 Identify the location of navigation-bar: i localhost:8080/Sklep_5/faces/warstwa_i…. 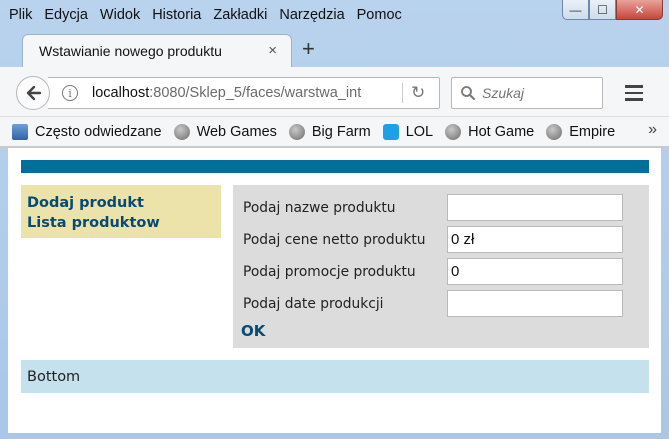
(334, 92).